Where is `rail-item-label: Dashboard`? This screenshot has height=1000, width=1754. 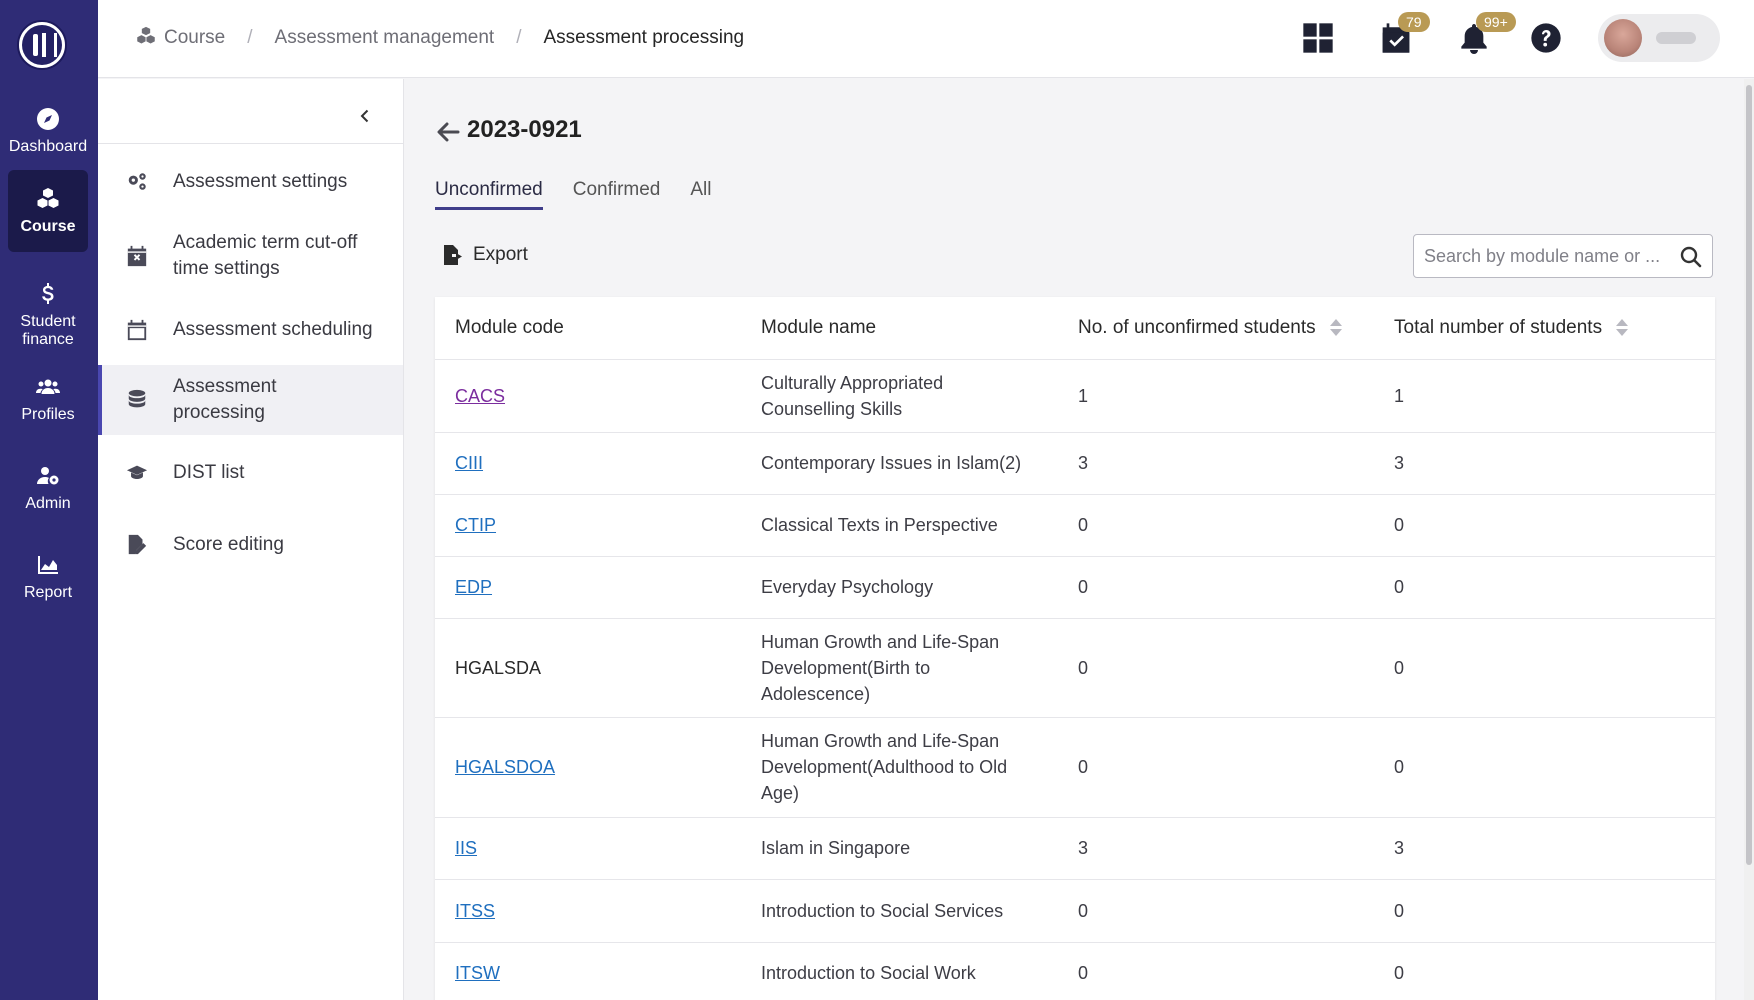
rail-item-label: Dashboard is located at coordinates (48, 146).